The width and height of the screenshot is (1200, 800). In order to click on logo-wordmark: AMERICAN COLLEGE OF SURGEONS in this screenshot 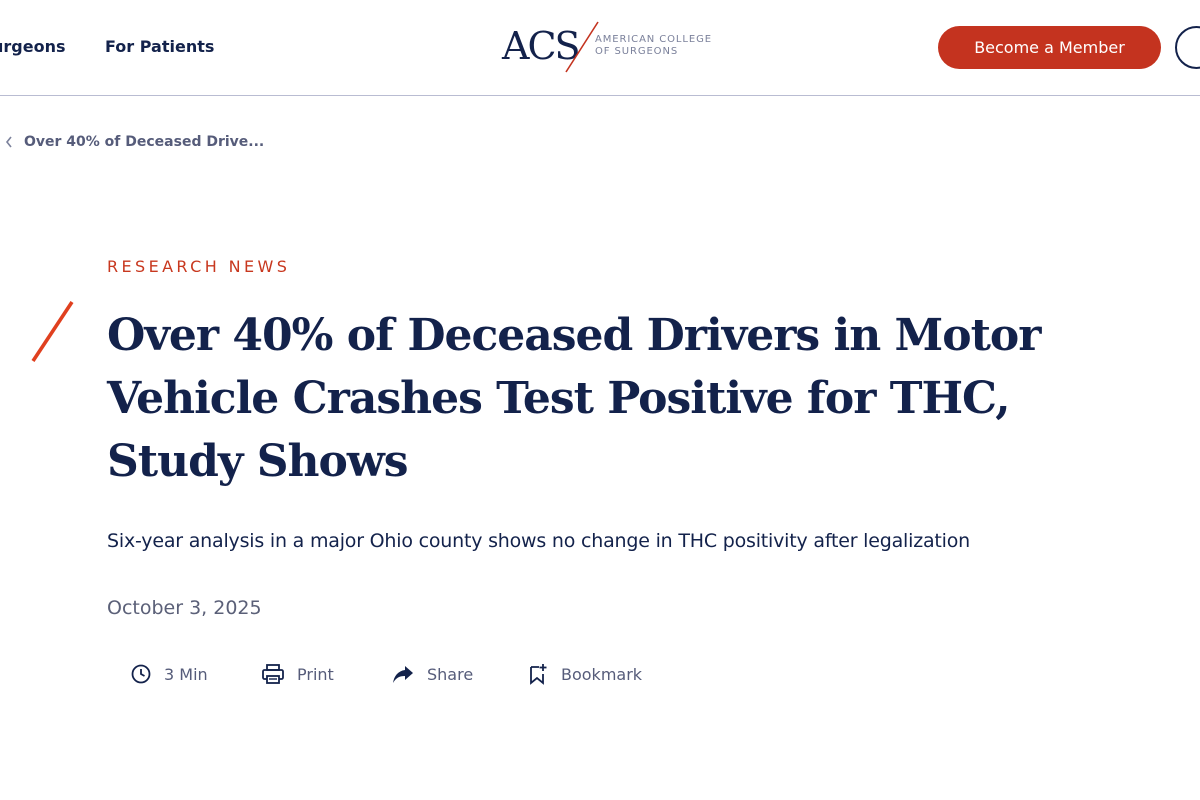, I will do `click(653, 46)`.